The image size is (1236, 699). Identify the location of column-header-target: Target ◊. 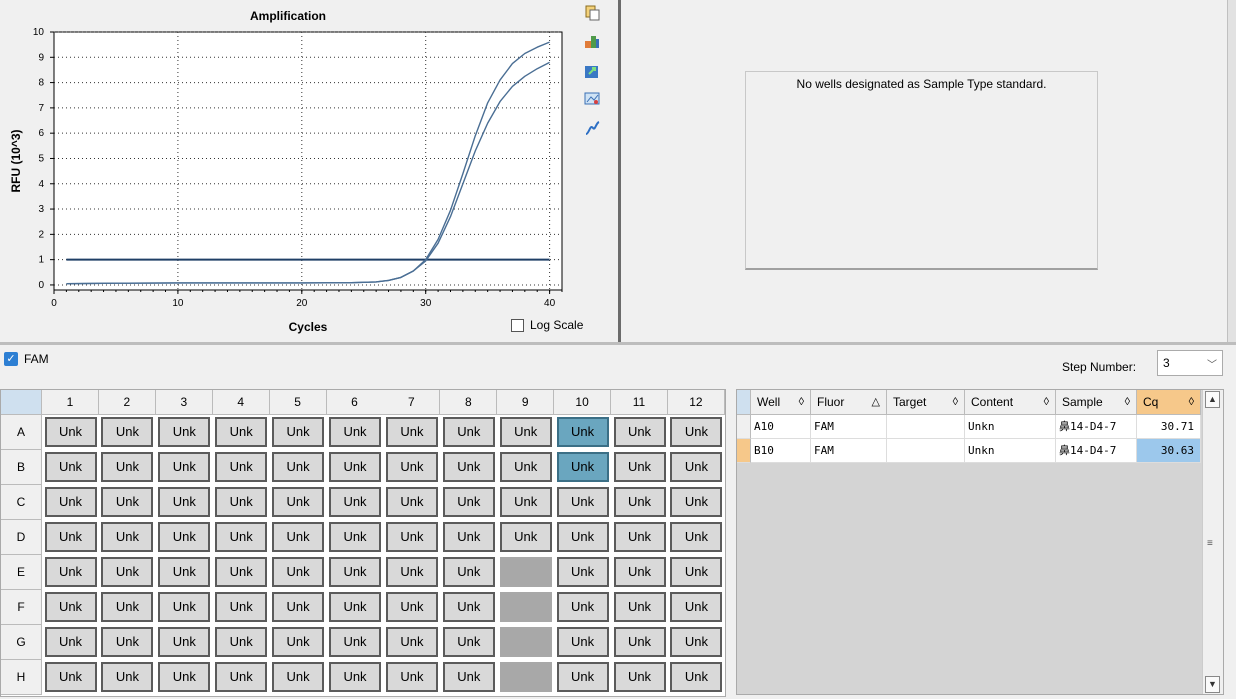
(926, 402).